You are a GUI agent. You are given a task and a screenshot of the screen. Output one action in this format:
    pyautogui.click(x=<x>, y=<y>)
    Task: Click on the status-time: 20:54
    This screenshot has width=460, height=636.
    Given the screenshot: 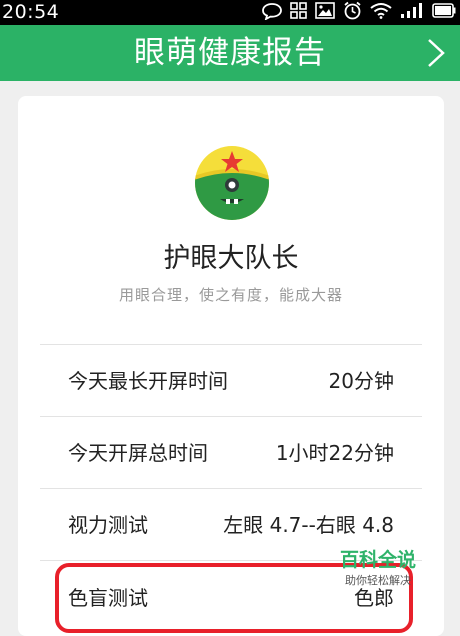 What is the action you would take?
    pyautogui.click(x=31, y=12)
    